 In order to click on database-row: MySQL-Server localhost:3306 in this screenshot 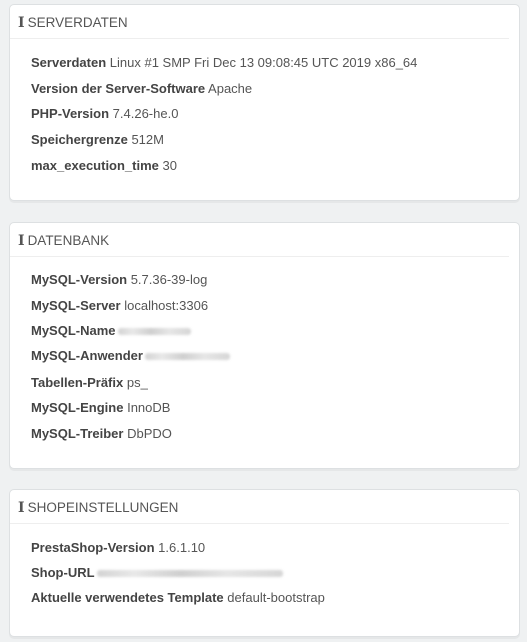, I will do `click(119, 306)`.